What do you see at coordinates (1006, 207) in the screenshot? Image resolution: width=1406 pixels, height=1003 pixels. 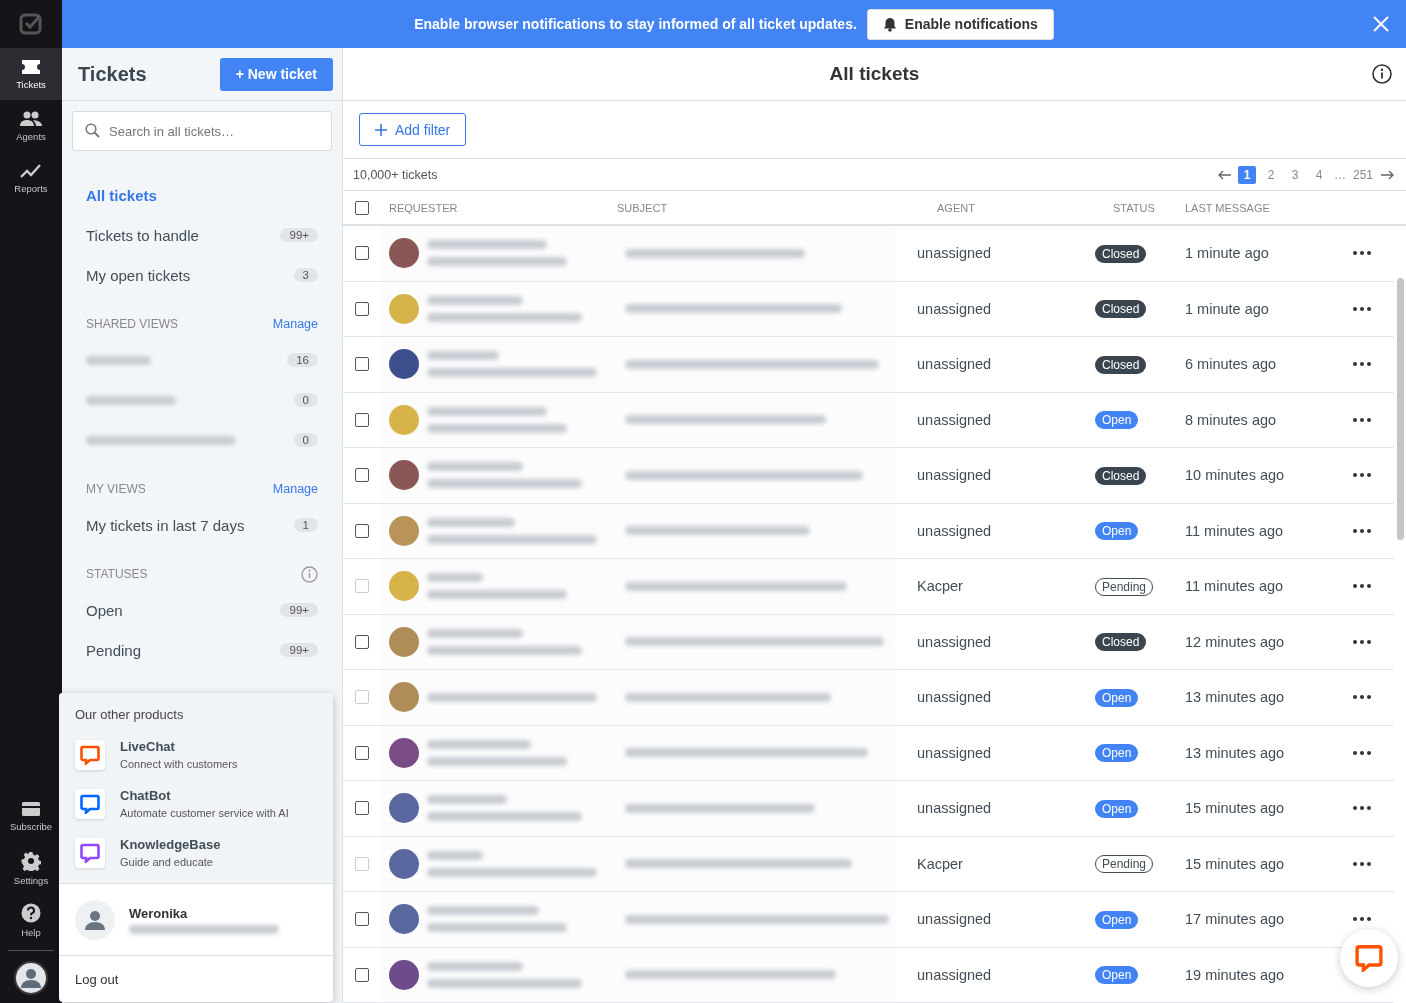 I see `column-header: AGENT` at bounding box center [1006, 207].